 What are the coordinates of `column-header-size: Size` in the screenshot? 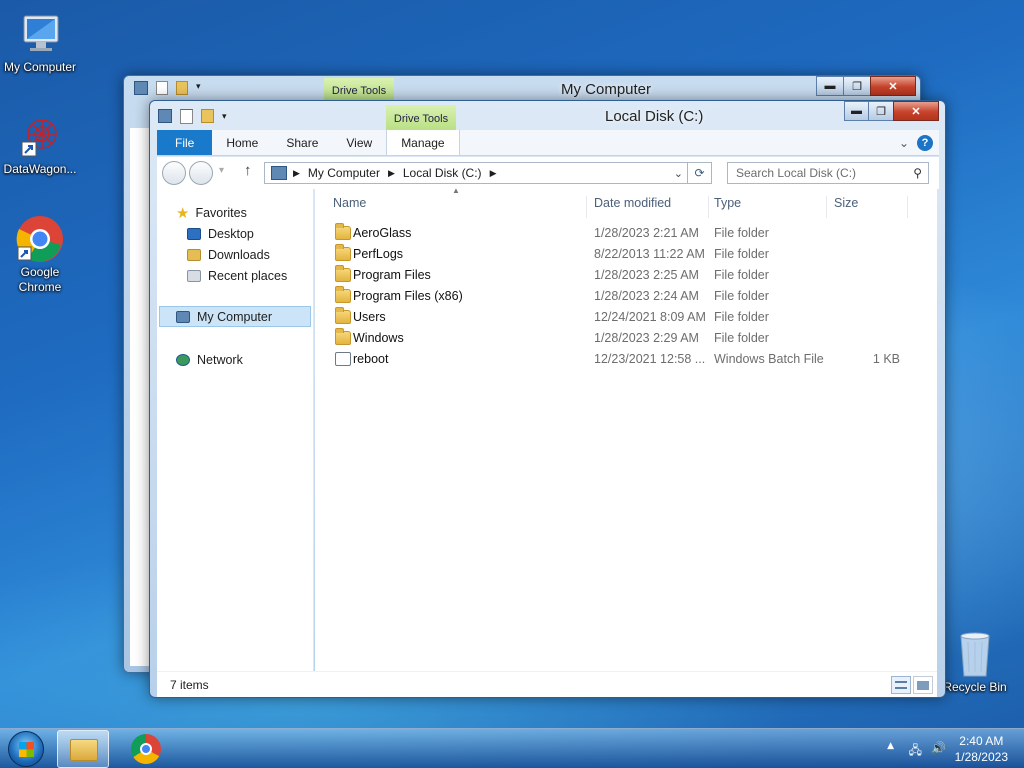 It's located at (846, 203).